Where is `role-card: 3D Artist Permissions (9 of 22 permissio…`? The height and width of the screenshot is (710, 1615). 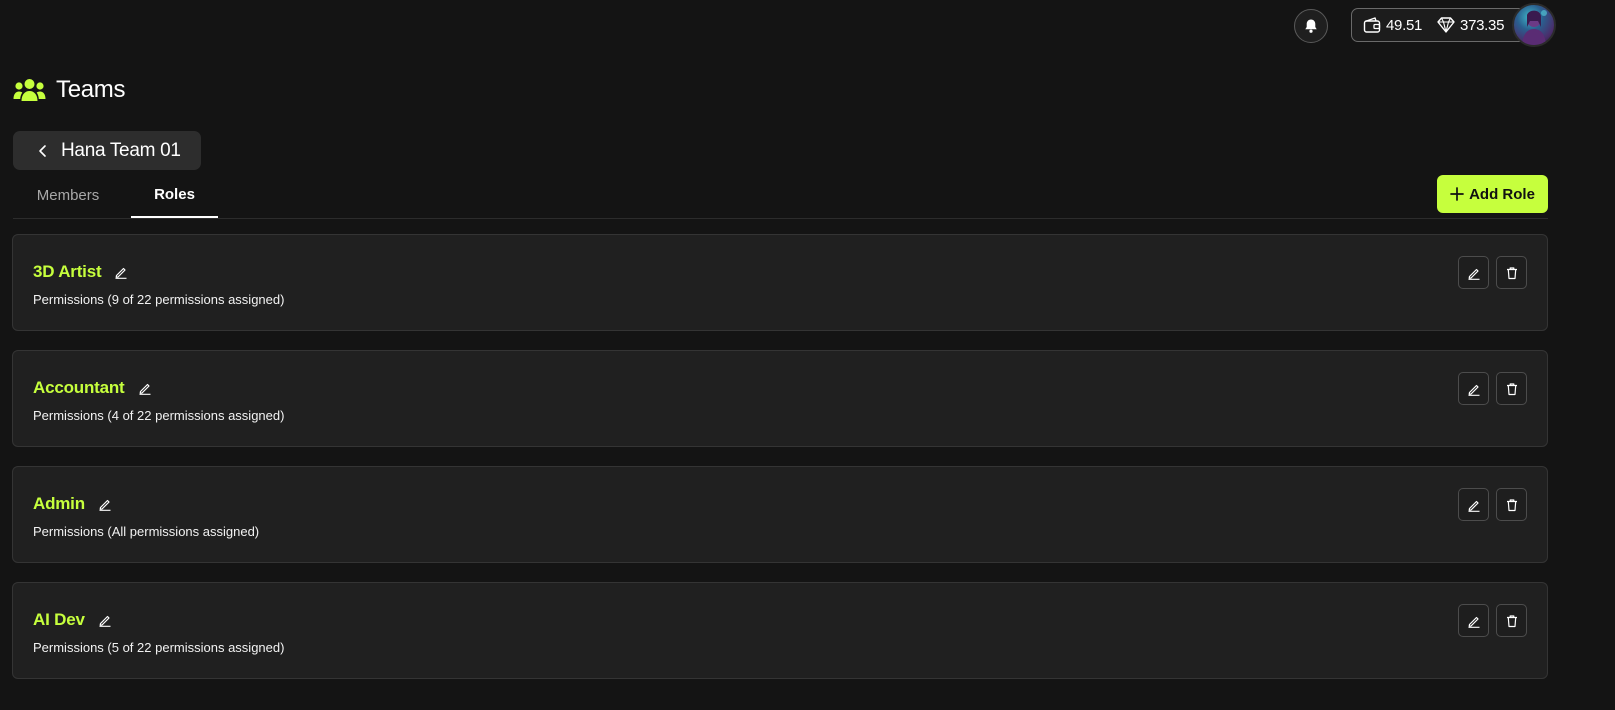
role-card: 3D Artist Permissions (9 of 22 permissio… is located at coordinates (780, 282).